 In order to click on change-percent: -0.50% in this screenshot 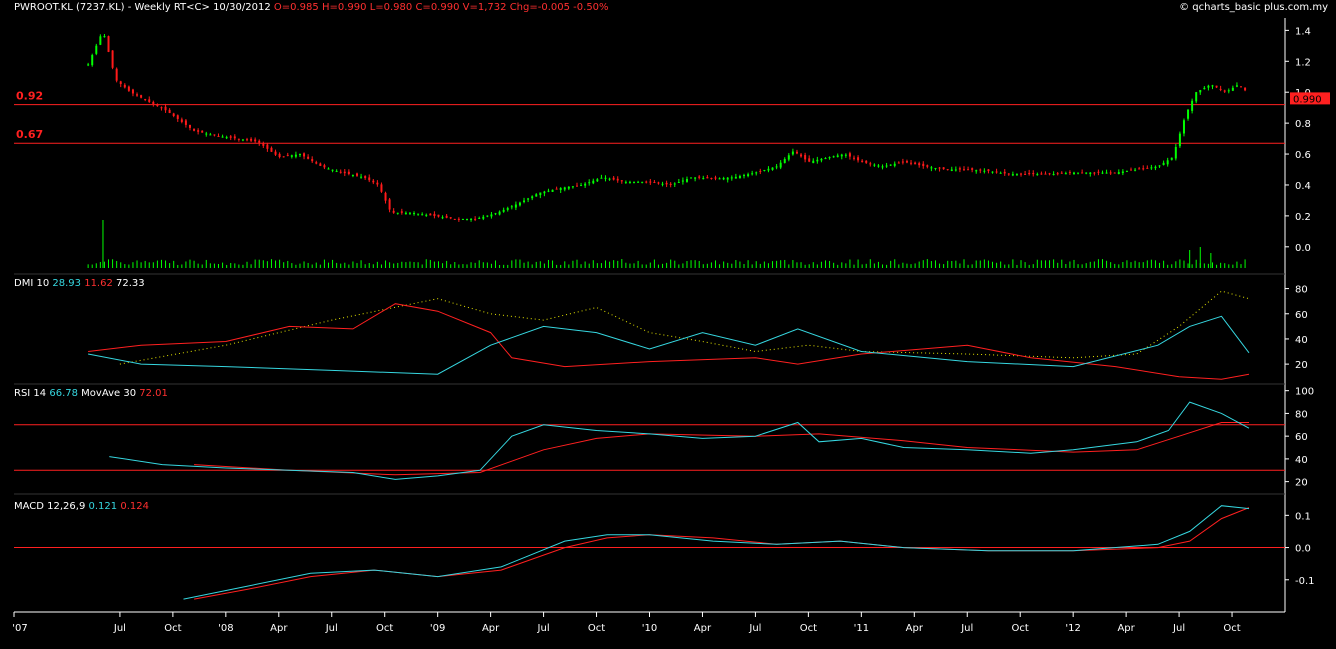, I will do `click(591, 7)`.